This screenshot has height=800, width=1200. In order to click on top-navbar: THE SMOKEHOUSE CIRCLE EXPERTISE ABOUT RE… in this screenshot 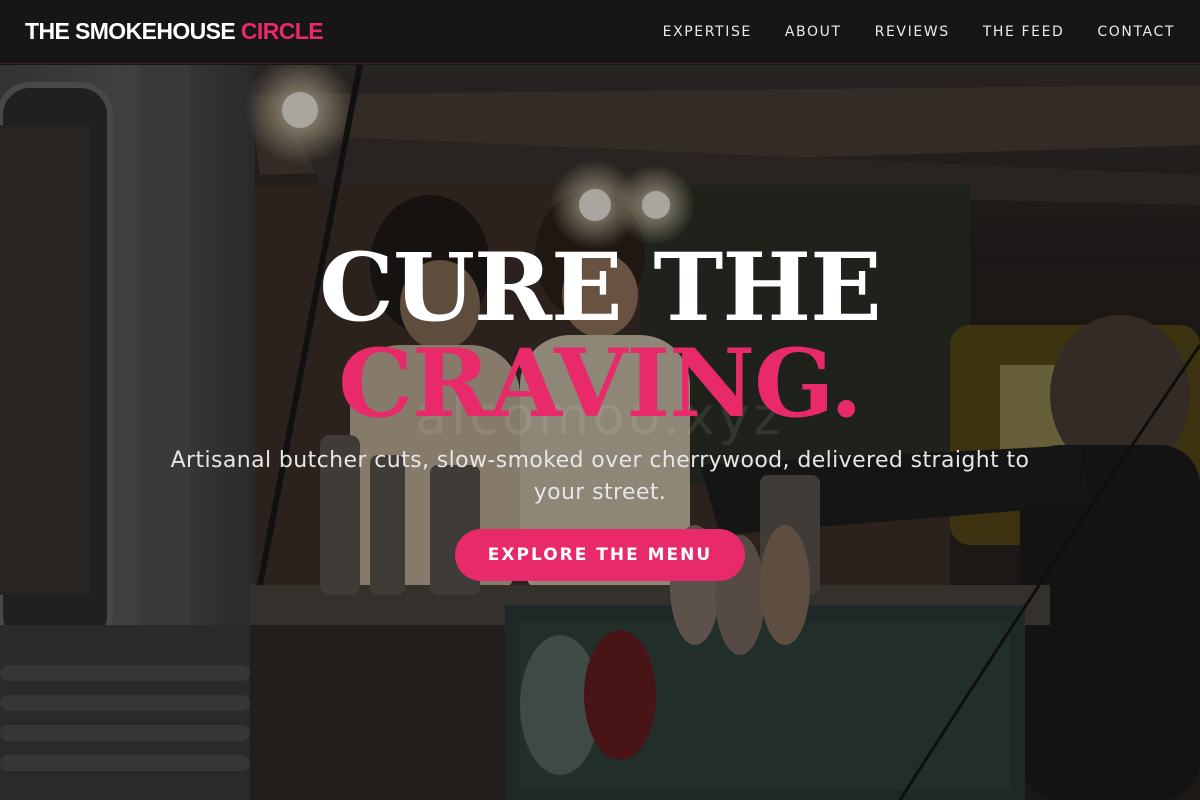, I will do `click(600, 32)`.